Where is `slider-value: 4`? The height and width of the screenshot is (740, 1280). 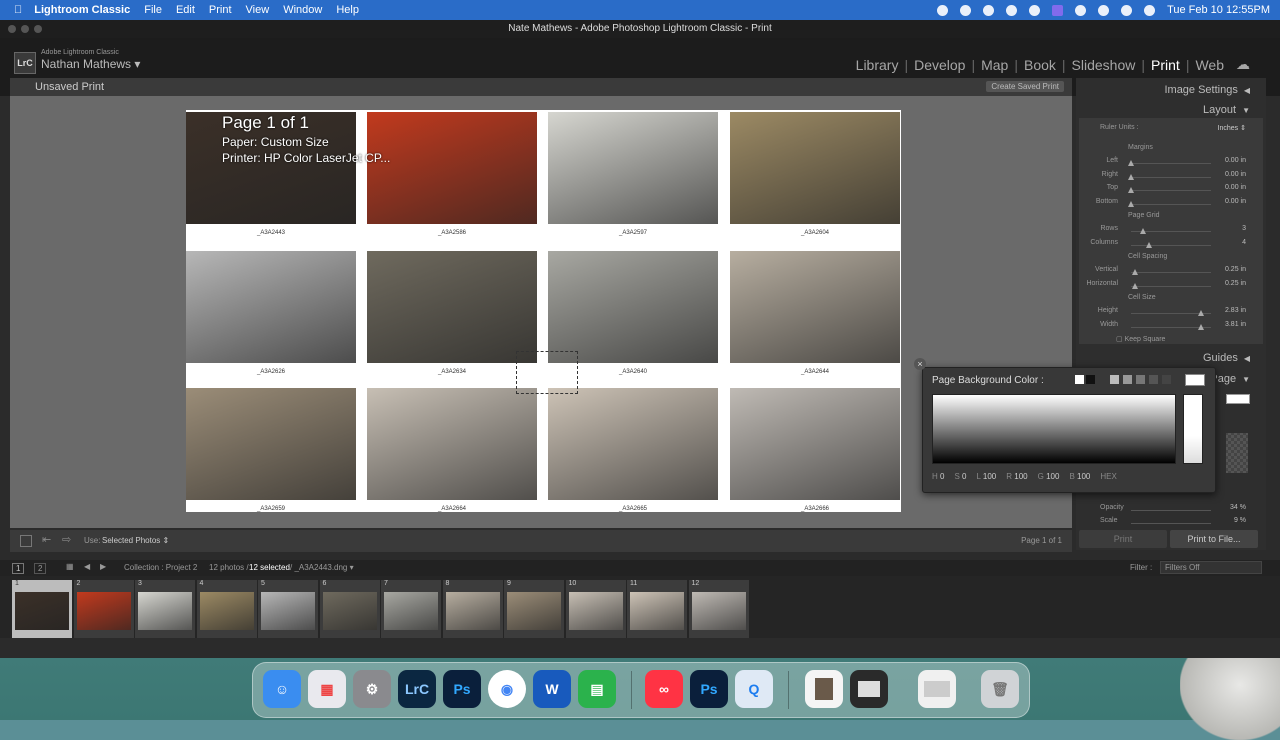 slider-value: 4 is located at coordinates (1226, 242).